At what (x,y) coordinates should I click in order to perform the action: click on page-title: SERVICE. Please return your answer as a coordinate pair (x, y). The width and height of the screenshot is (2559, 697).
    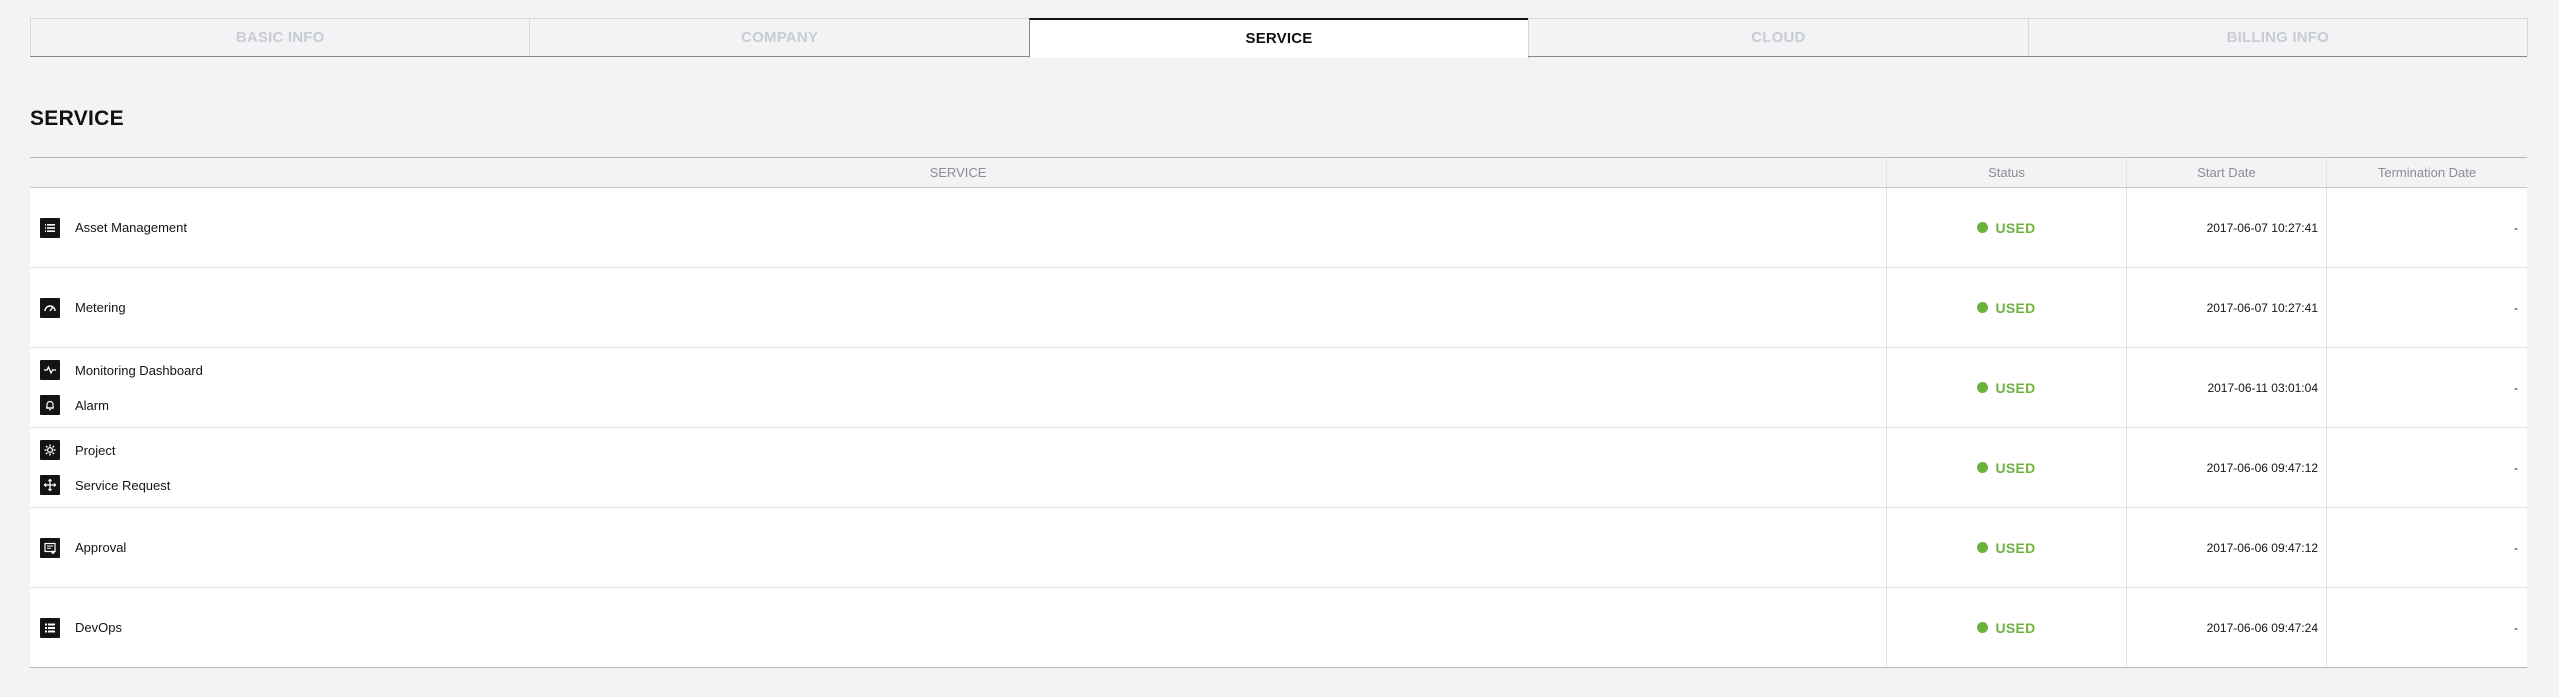
    Looking at the image, I should click on (77, 118).